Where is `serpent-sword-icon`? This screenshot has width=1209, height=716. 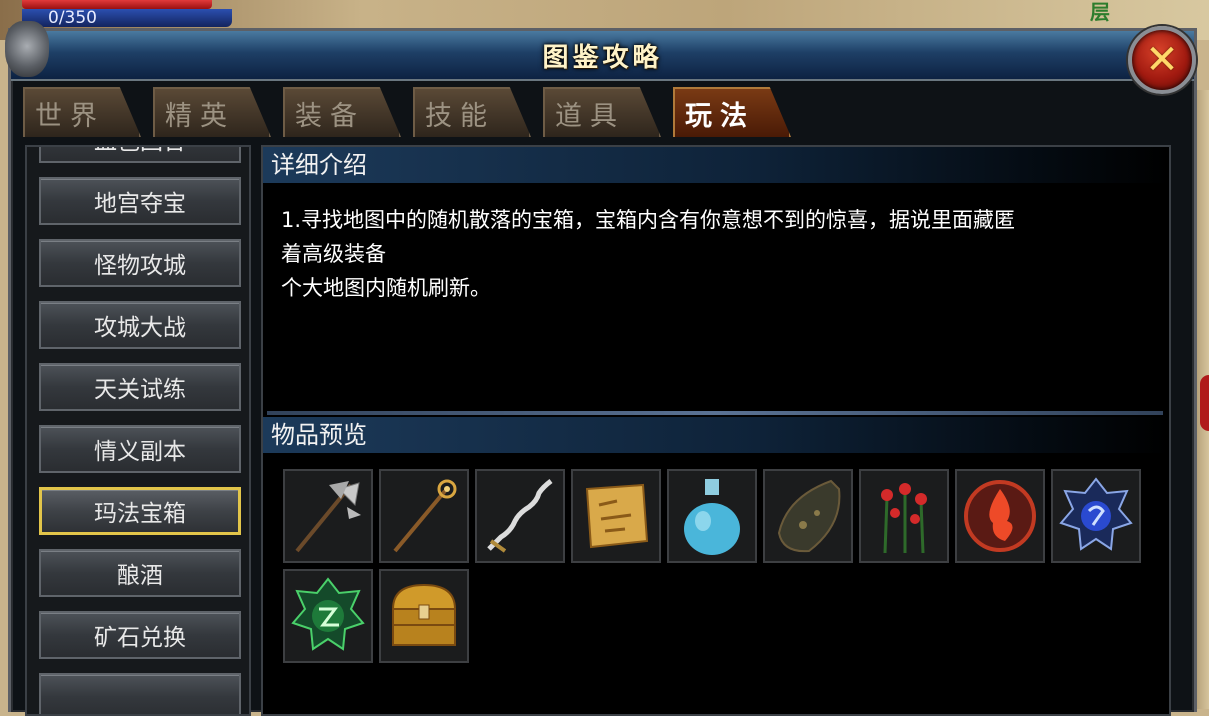 serpent-sword-icon is located at coordinates (520, 516).